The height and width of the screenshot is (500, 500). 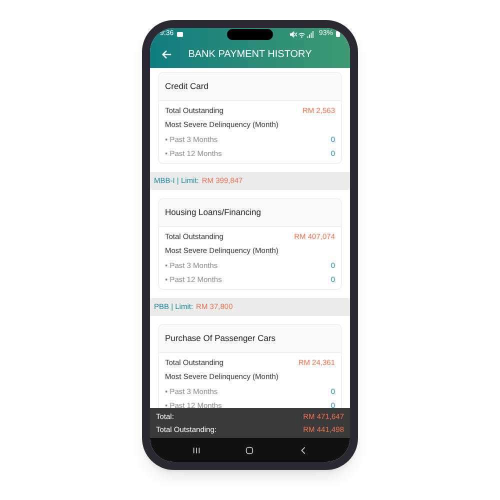 What do you see at coordinates (186, 86) in the screenshot?
I see `card-title: Credit Card` at bounding box center [186, 86].